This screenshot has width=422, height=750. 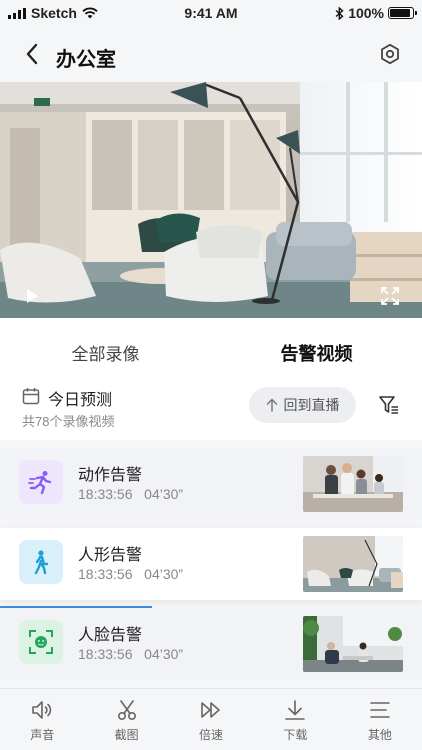 What do you see at coordinates (211, 54) in the screenshot?
I see `nav-bar: 办公室` at bounding box center [211, 54].